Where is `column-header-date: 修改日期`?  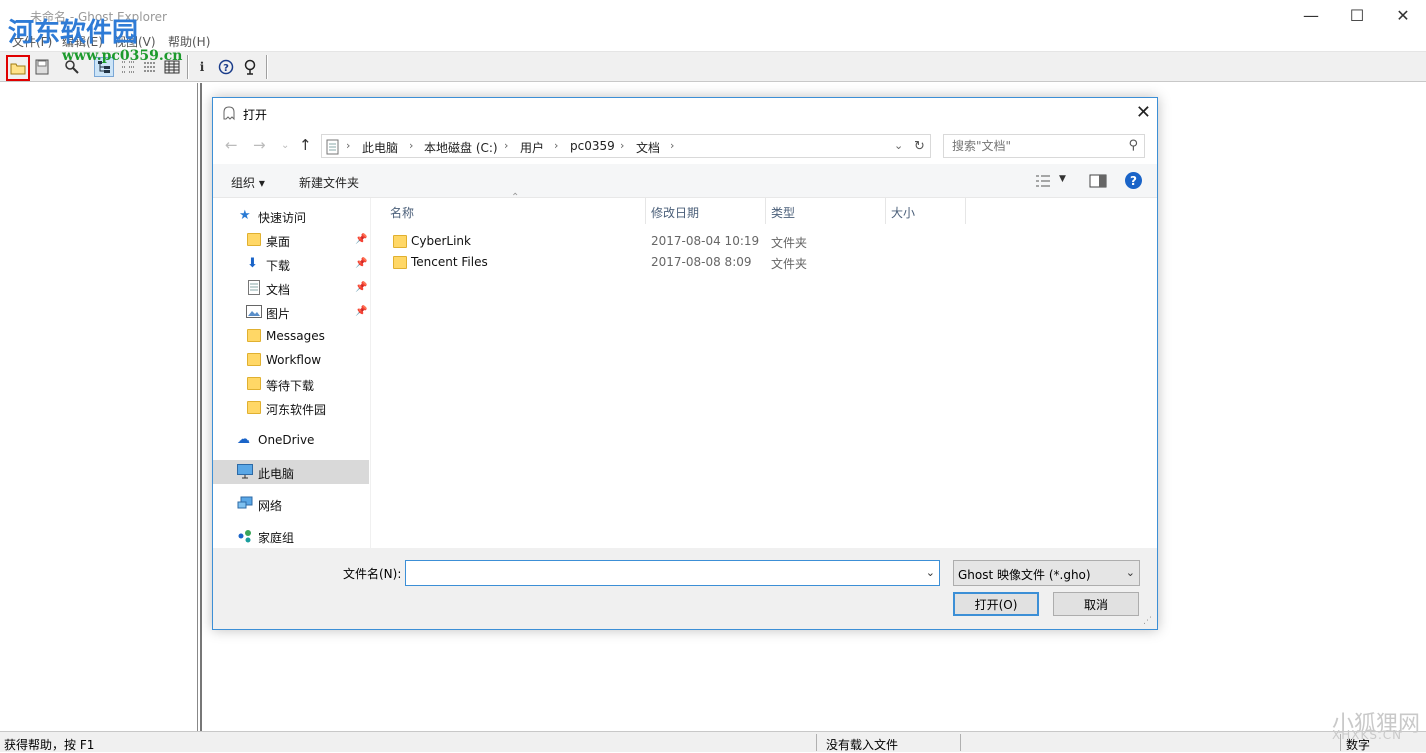 column-header-date: 修改日期 is located at coordinates (675, 212).